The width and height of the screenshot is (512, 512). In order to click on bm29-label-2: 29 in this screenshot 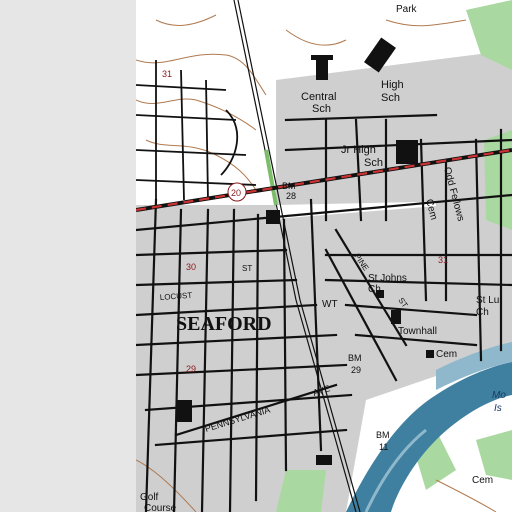, I will do `click(356, 370)`.